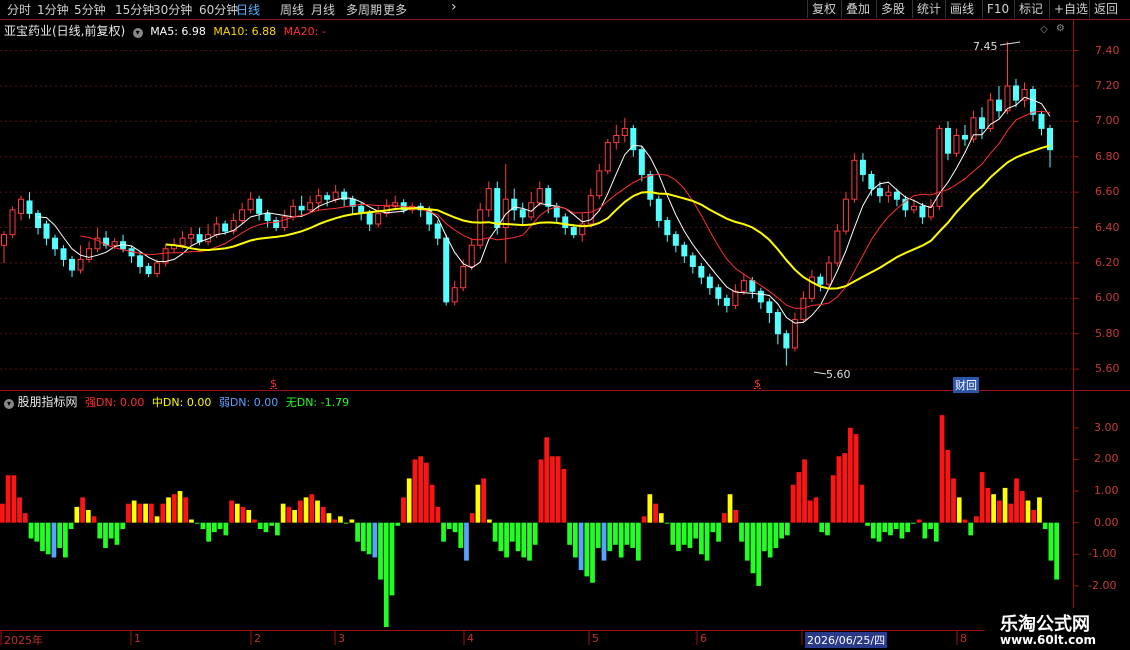 This screenshot has width=1130, height=650. Describe the element at coordinates (892, 9) in the screenshot. I see `toolbar-button-2: 多股` at that location.